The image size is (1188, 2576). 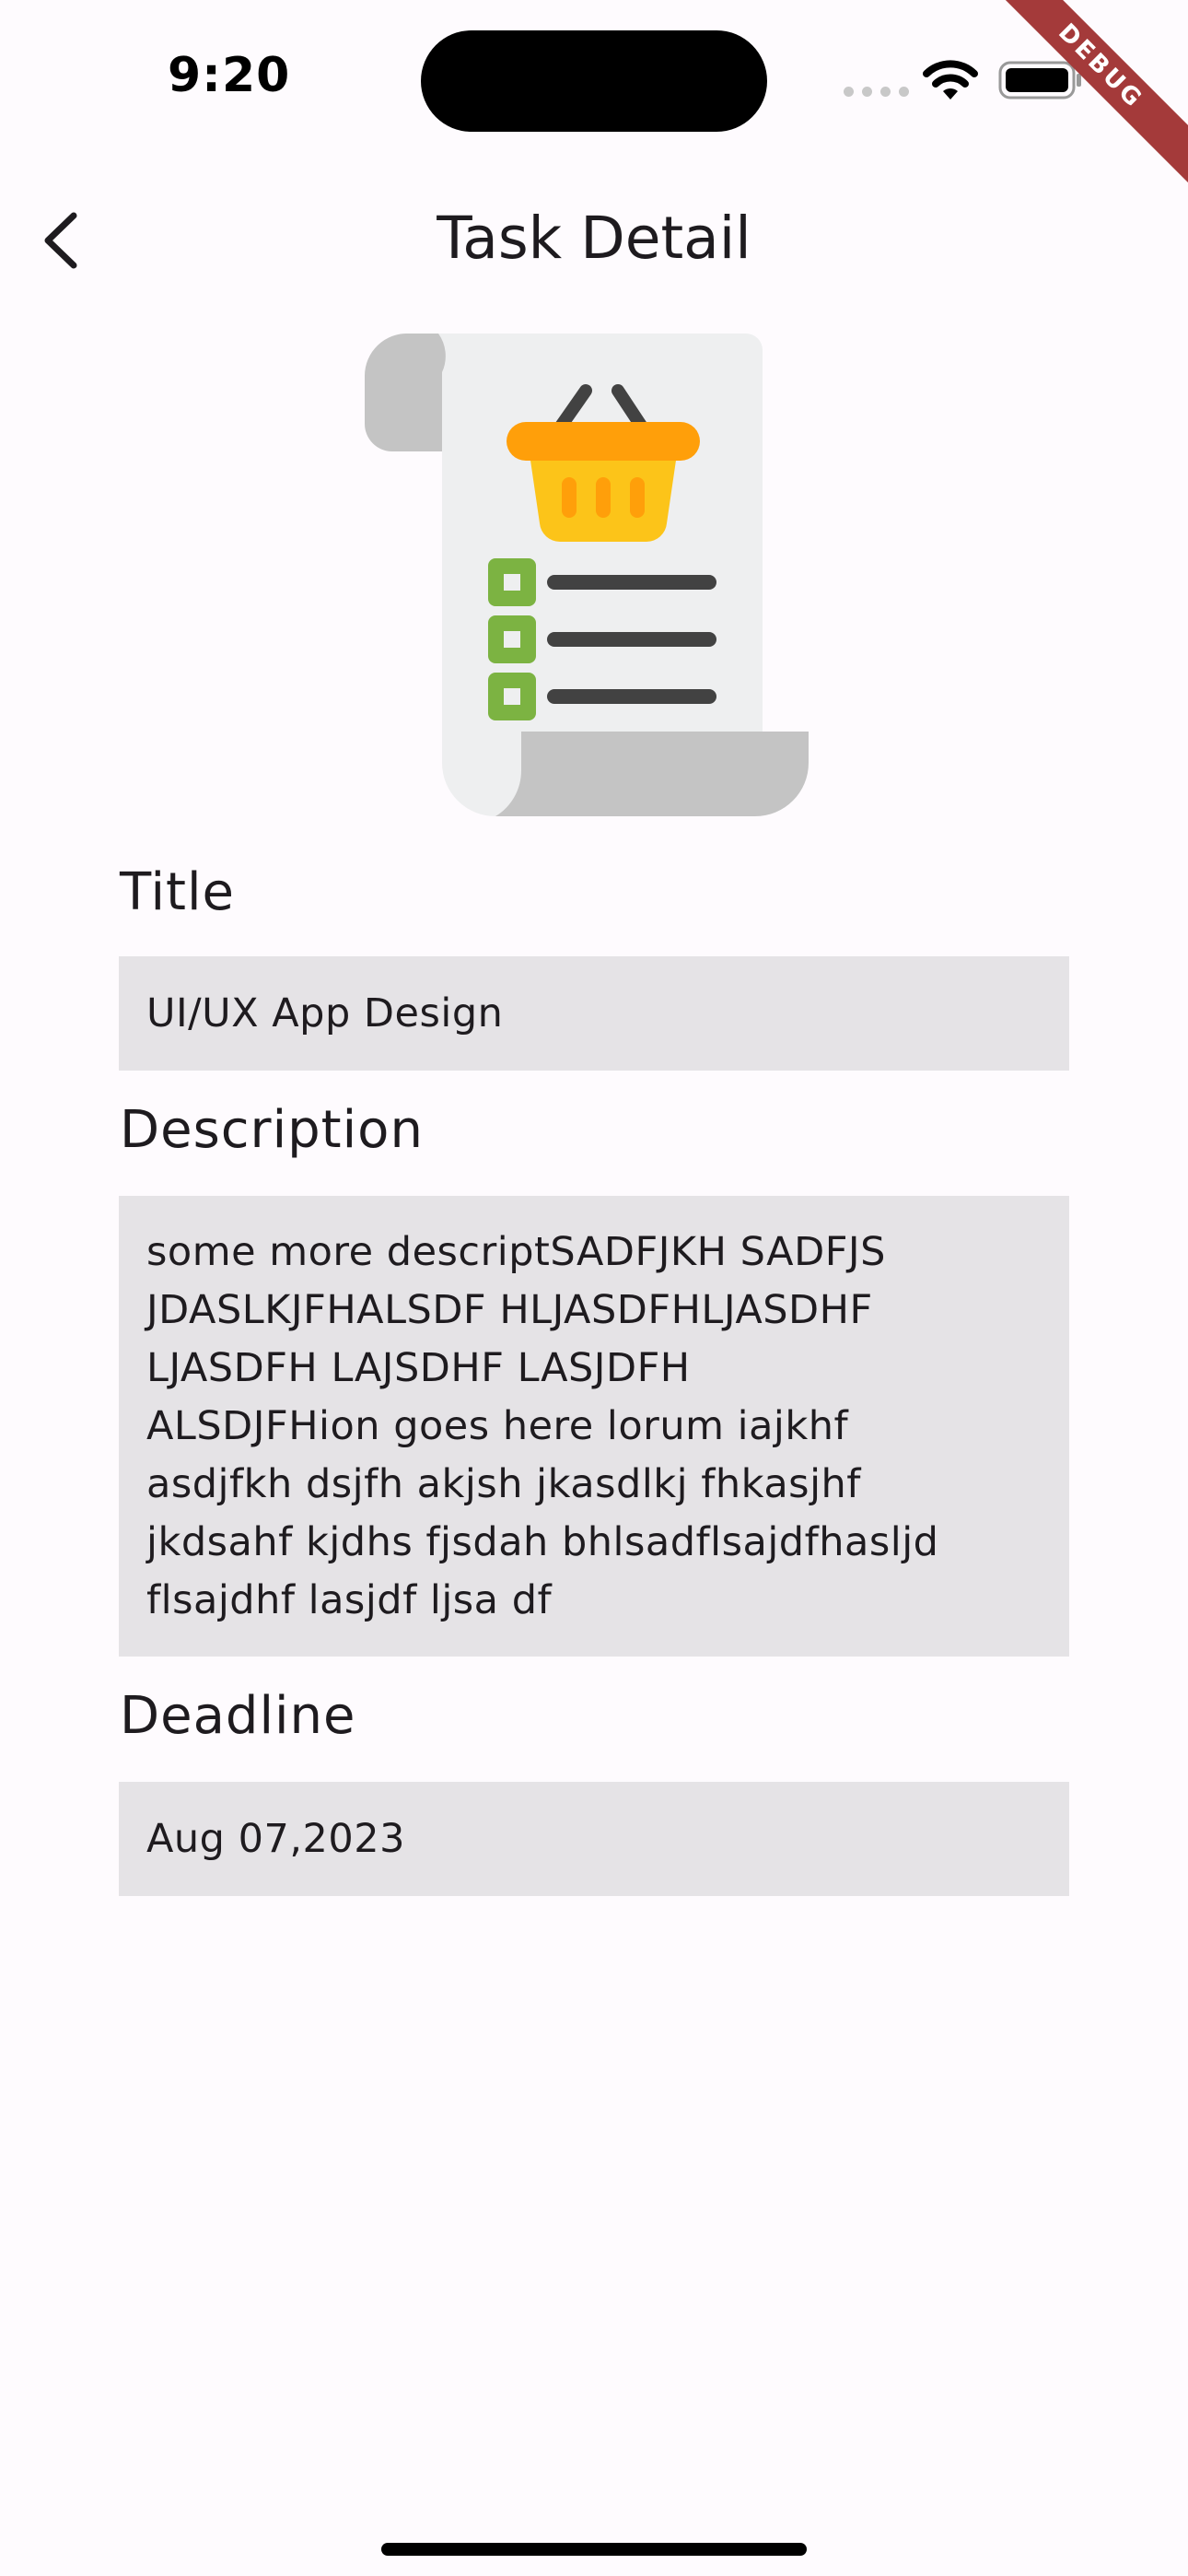 I want to click on deadline-field: Aug 07,2023, so click(x=594, y=1839).